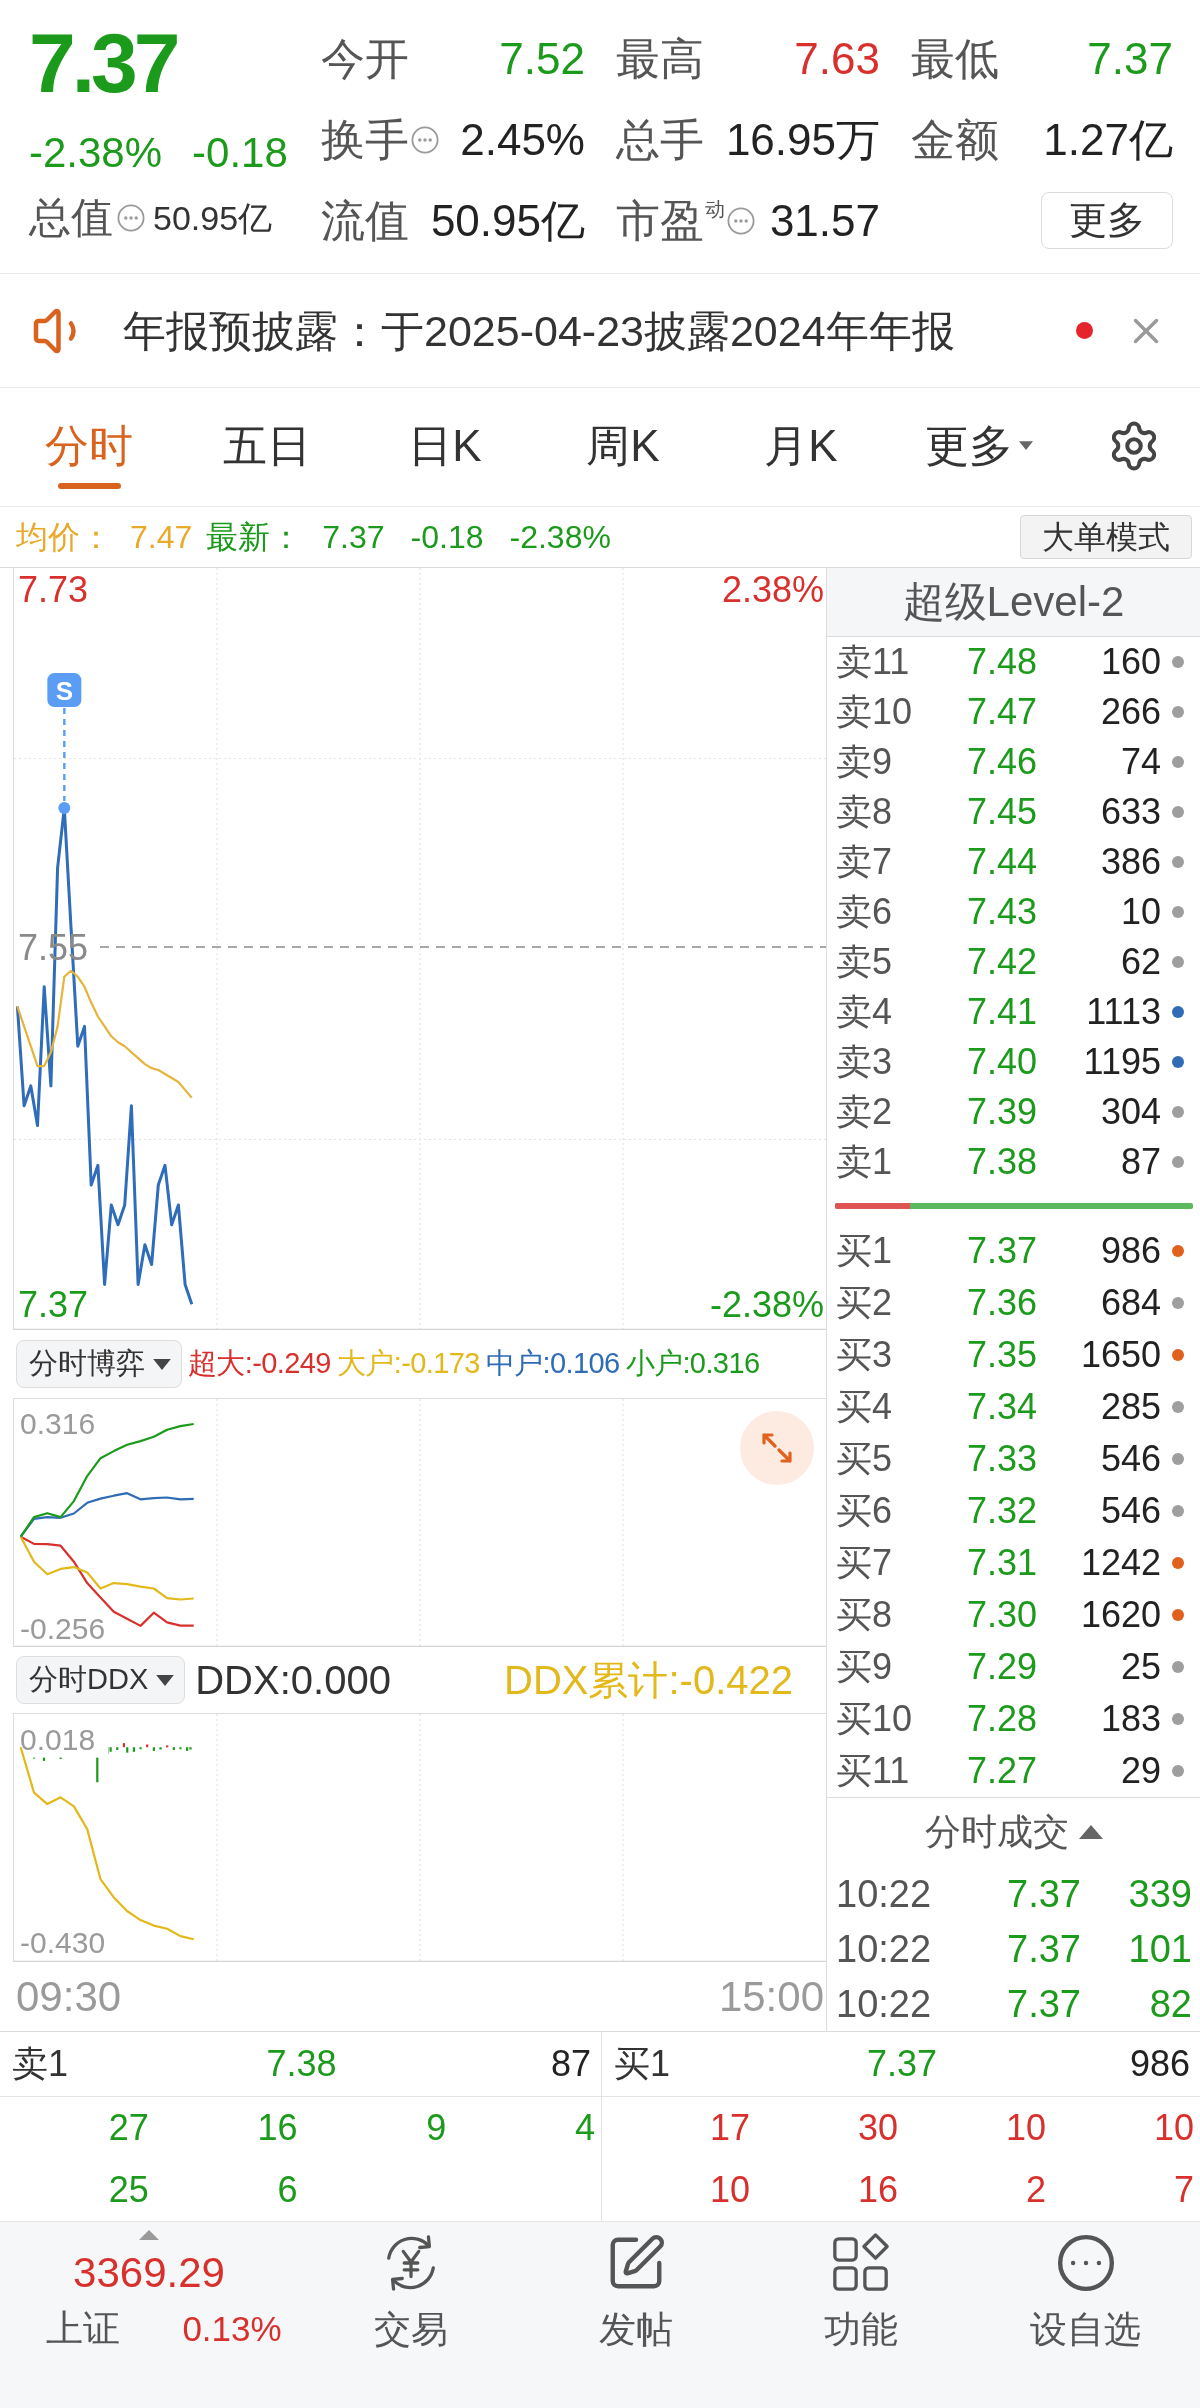  Describe the element at coordinates (1130, 1459) in the screenshot. I see `order-volume: 546` at that location.